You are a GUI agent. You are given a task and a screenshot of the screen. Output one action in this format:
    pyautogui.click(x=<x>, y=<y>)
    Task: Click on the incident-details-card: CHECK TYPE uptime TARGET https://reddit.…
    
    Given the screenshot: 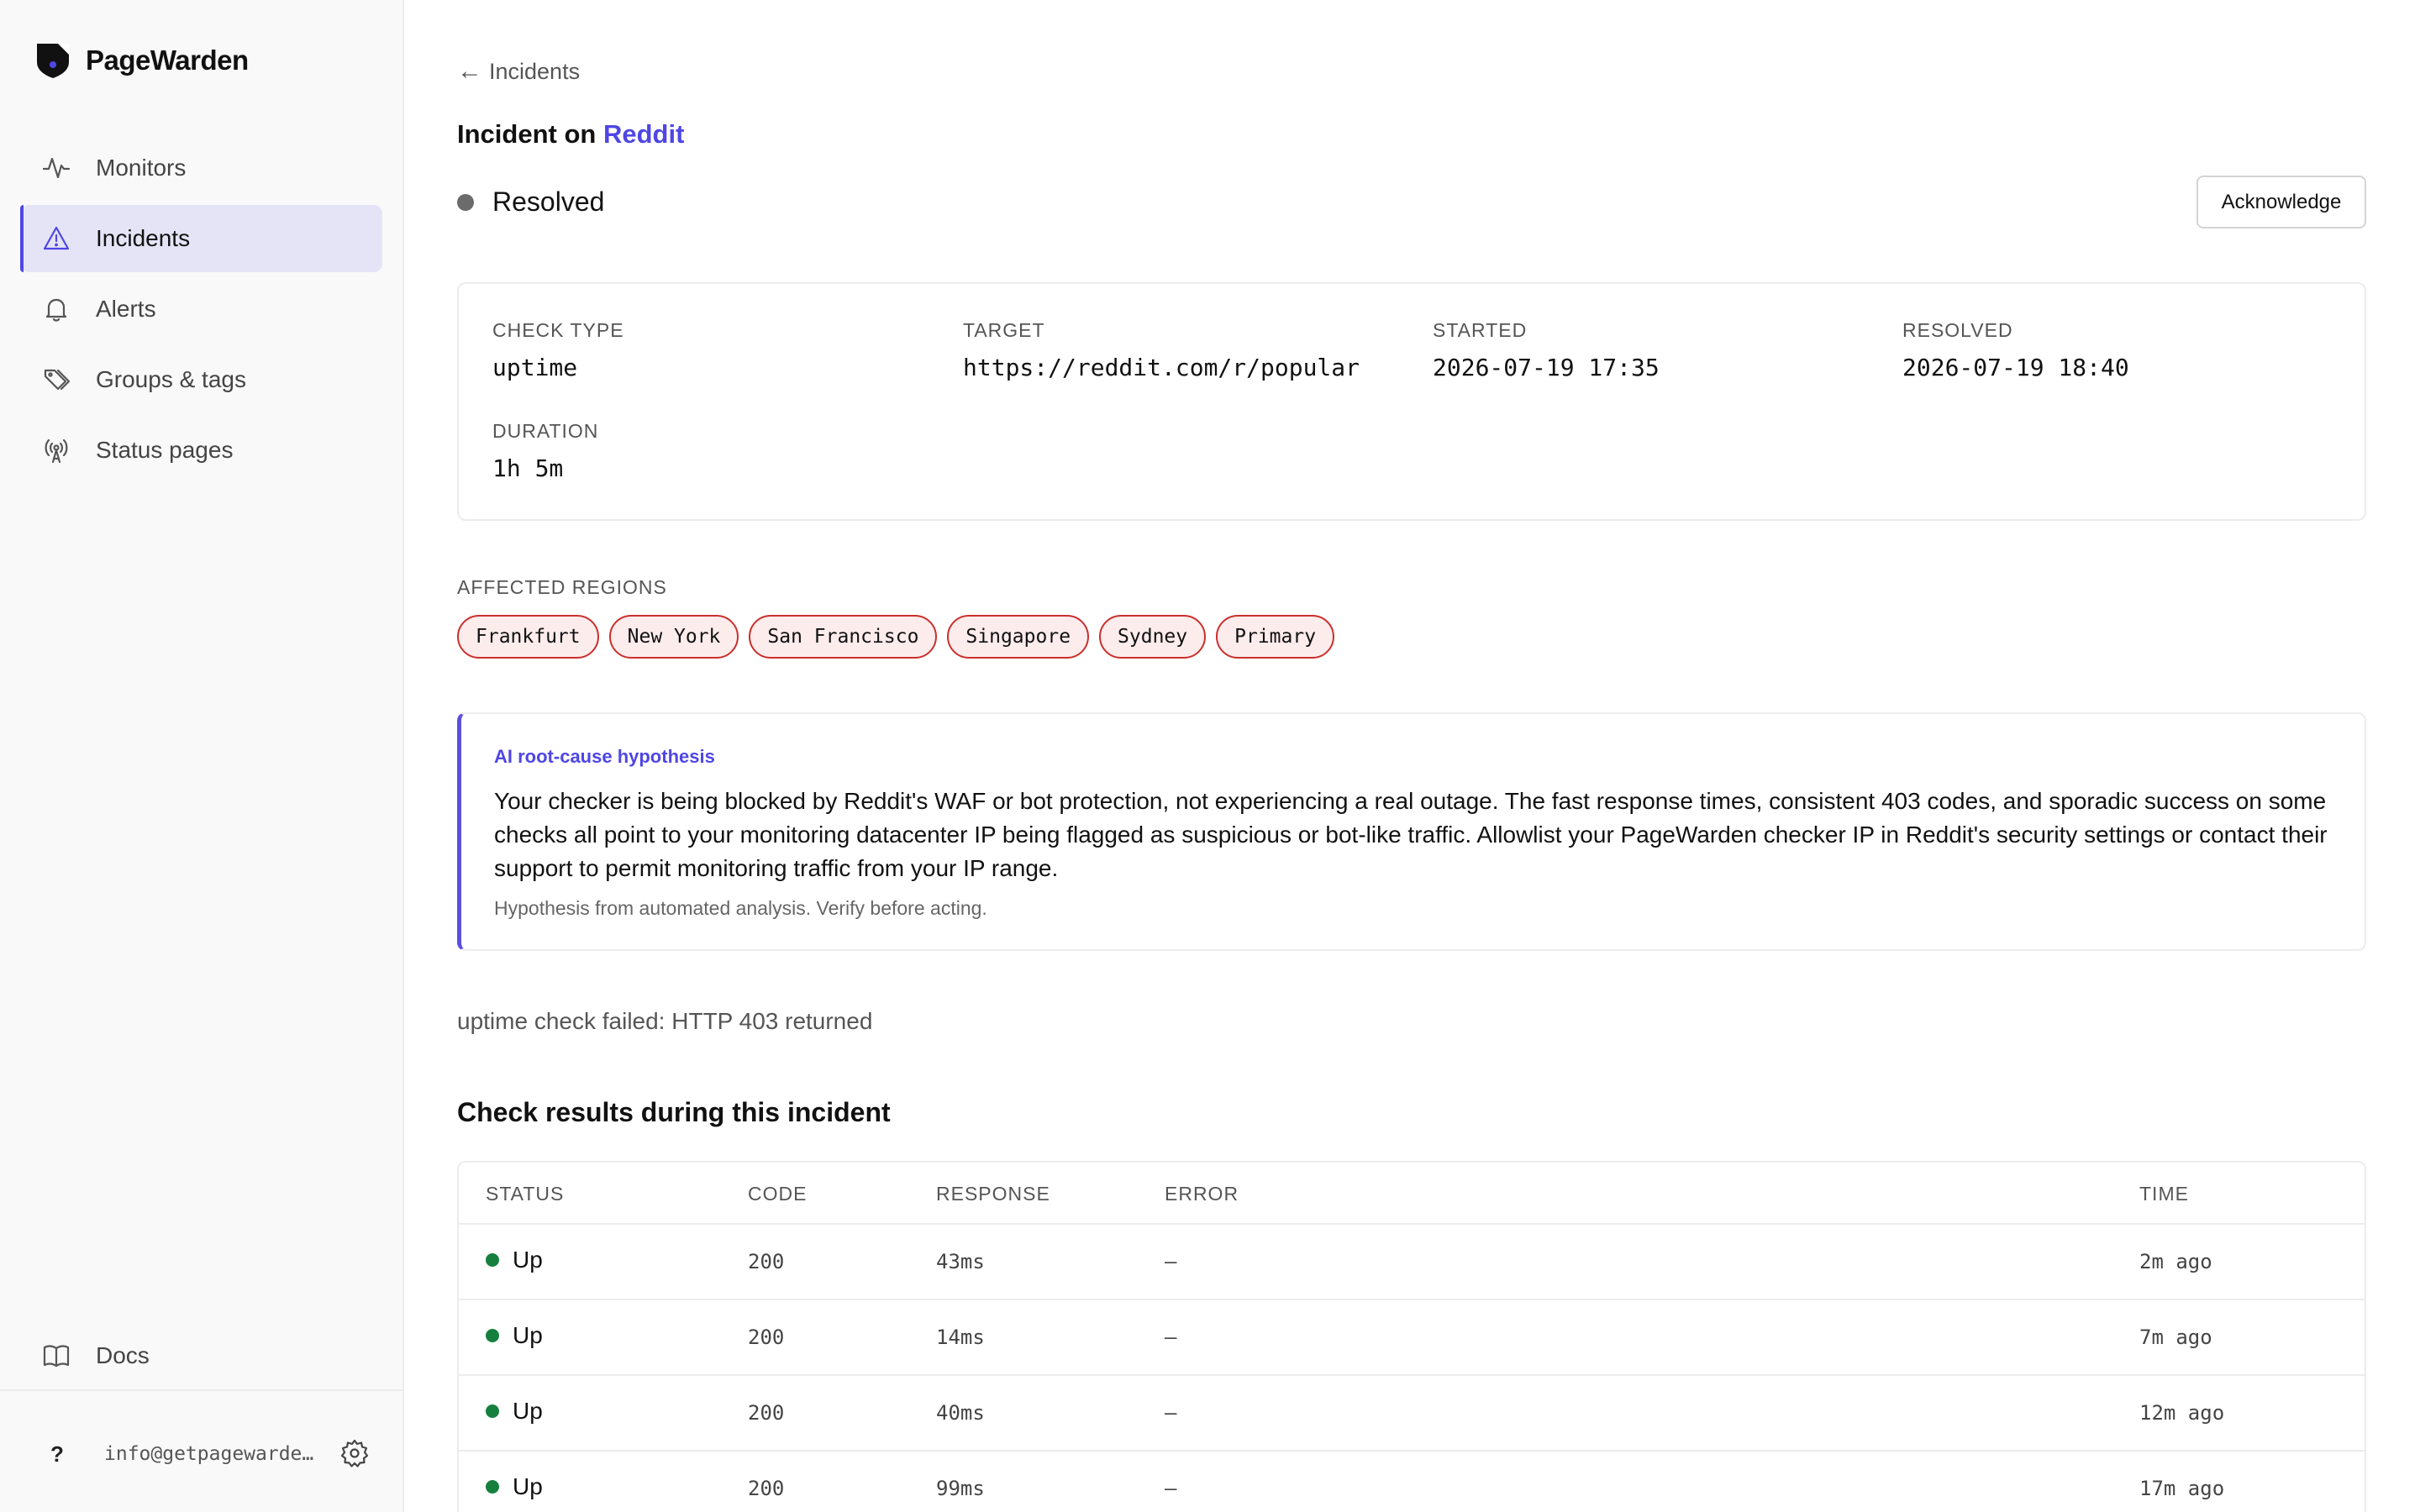 What is the action you would take?
    pyautogui.click(x=1411, y=401)
    